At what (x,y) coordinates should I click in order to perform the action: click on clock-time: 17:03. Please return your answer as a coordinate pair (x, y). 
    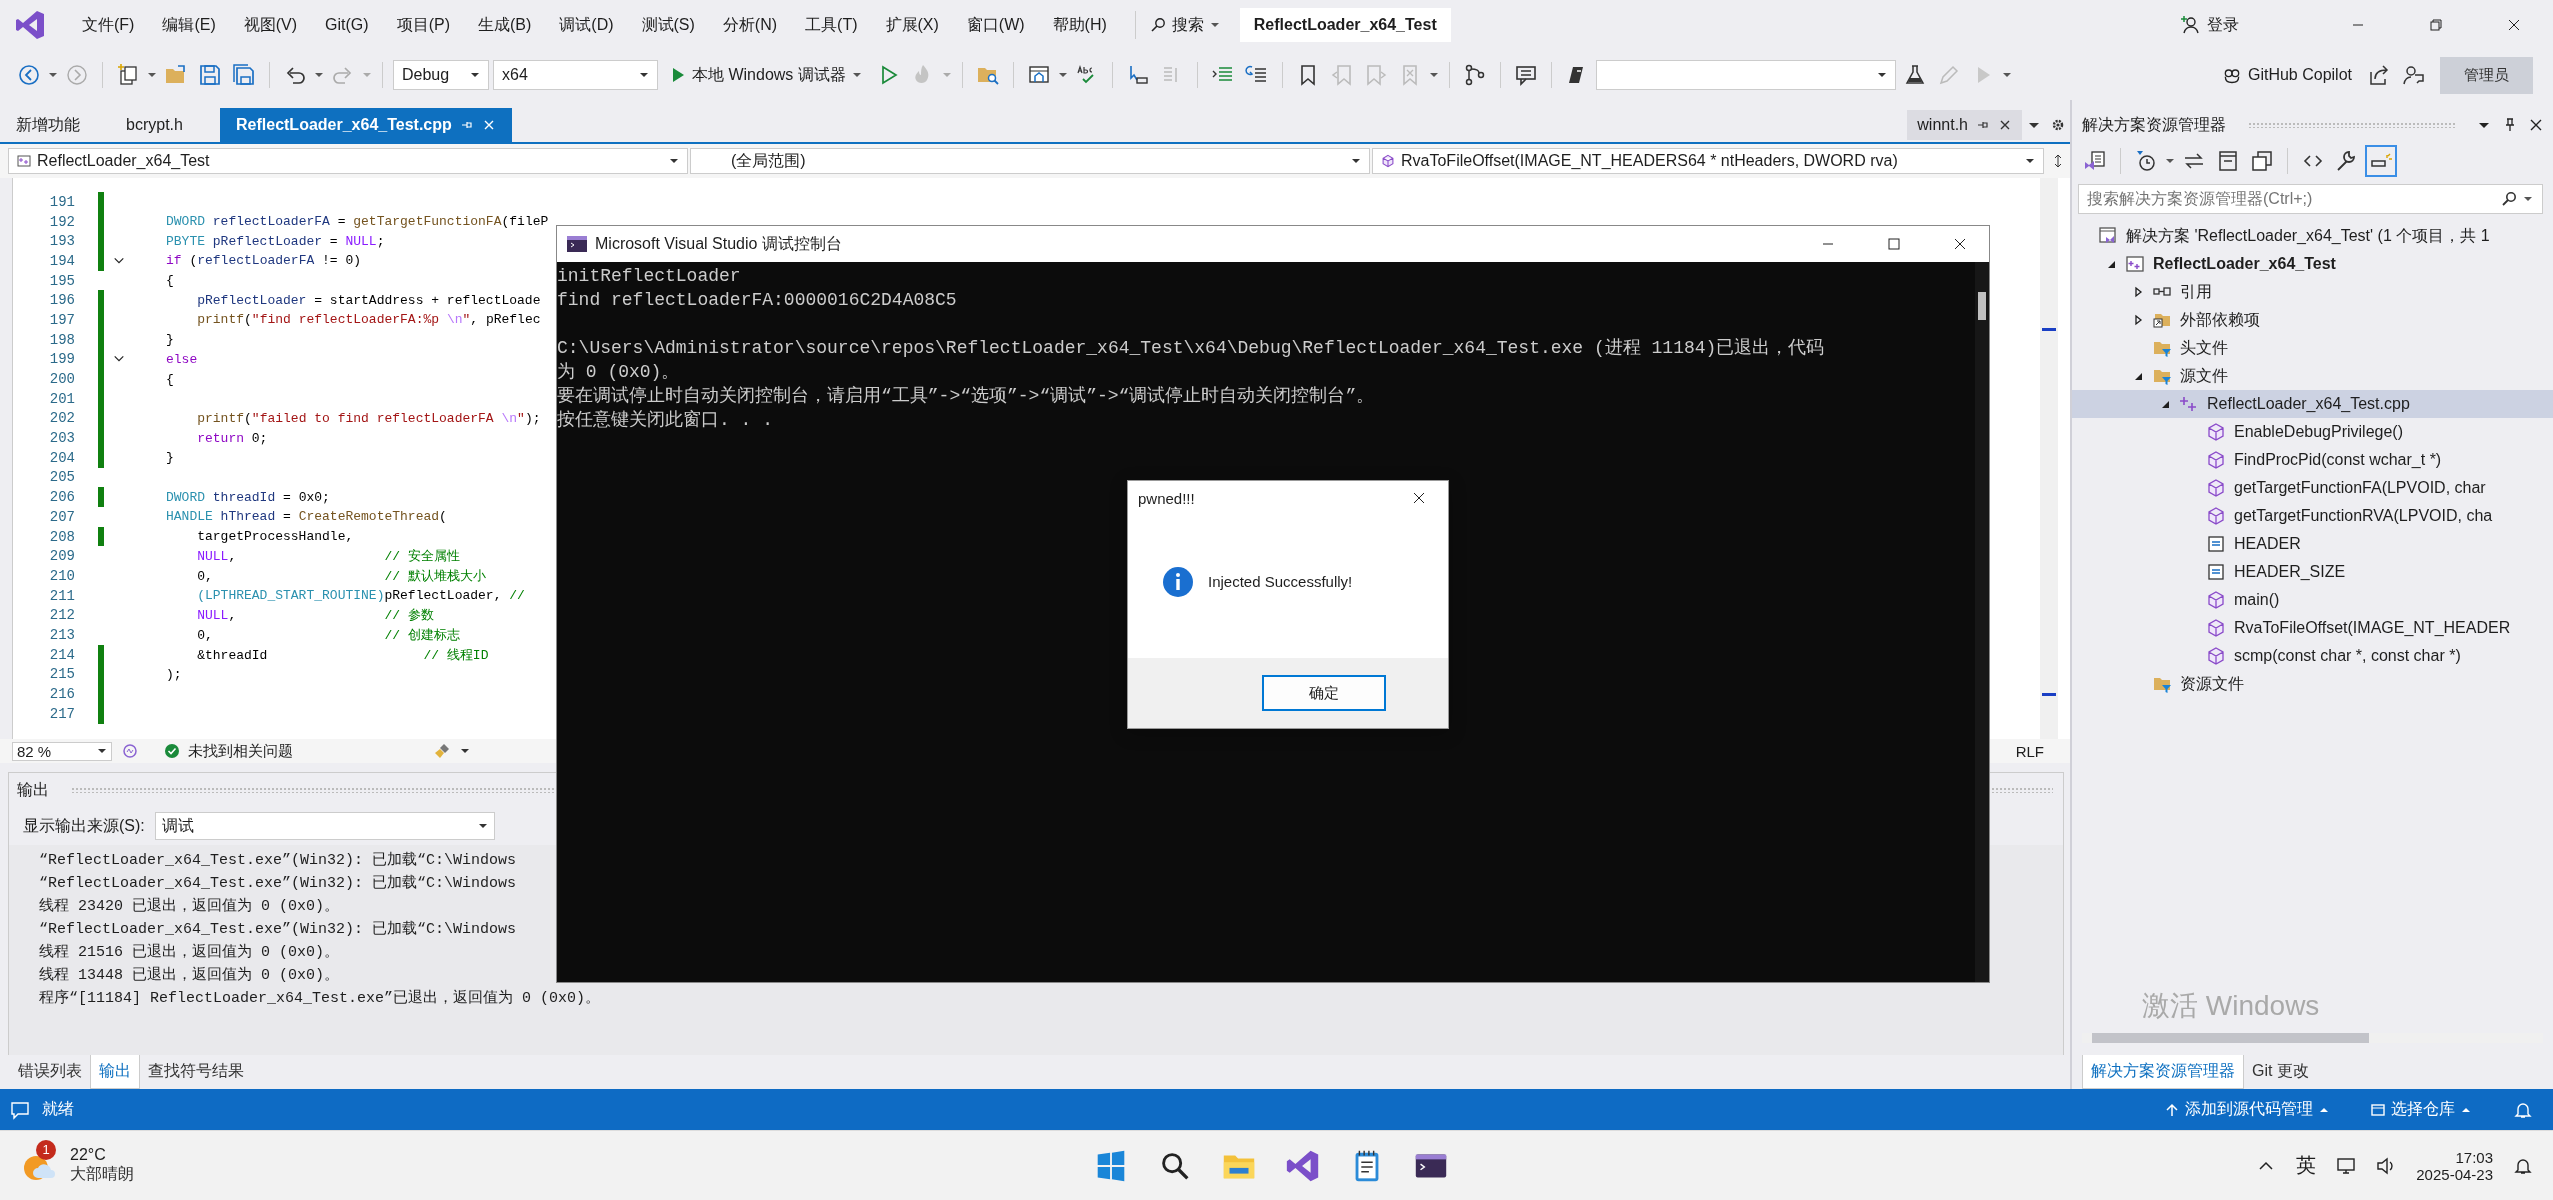
    Looking at the image, I should click on (2474, 1157).